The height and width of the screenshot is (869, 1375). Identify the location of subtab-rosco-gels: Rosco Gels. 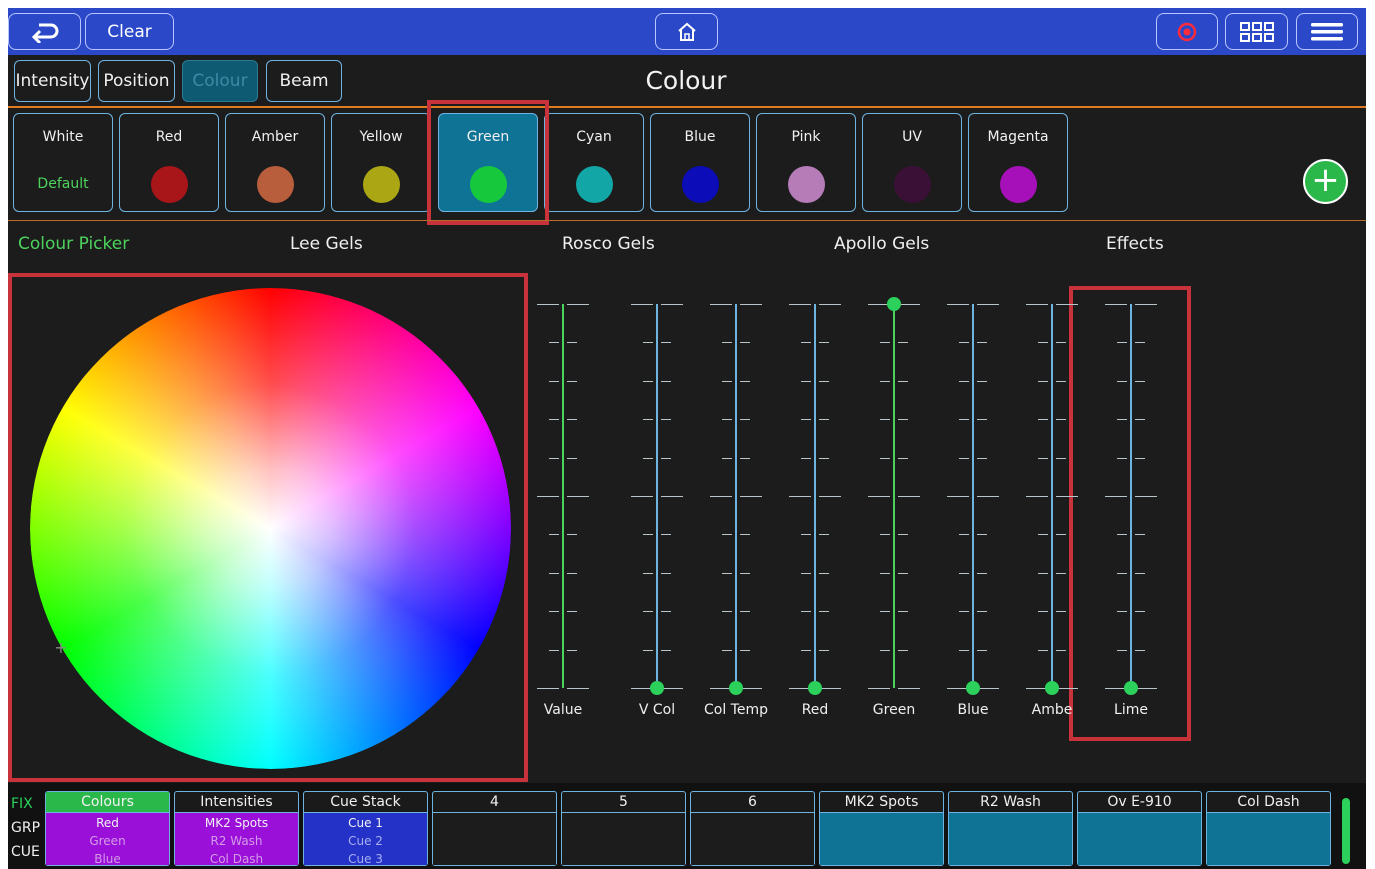
(608, 244).